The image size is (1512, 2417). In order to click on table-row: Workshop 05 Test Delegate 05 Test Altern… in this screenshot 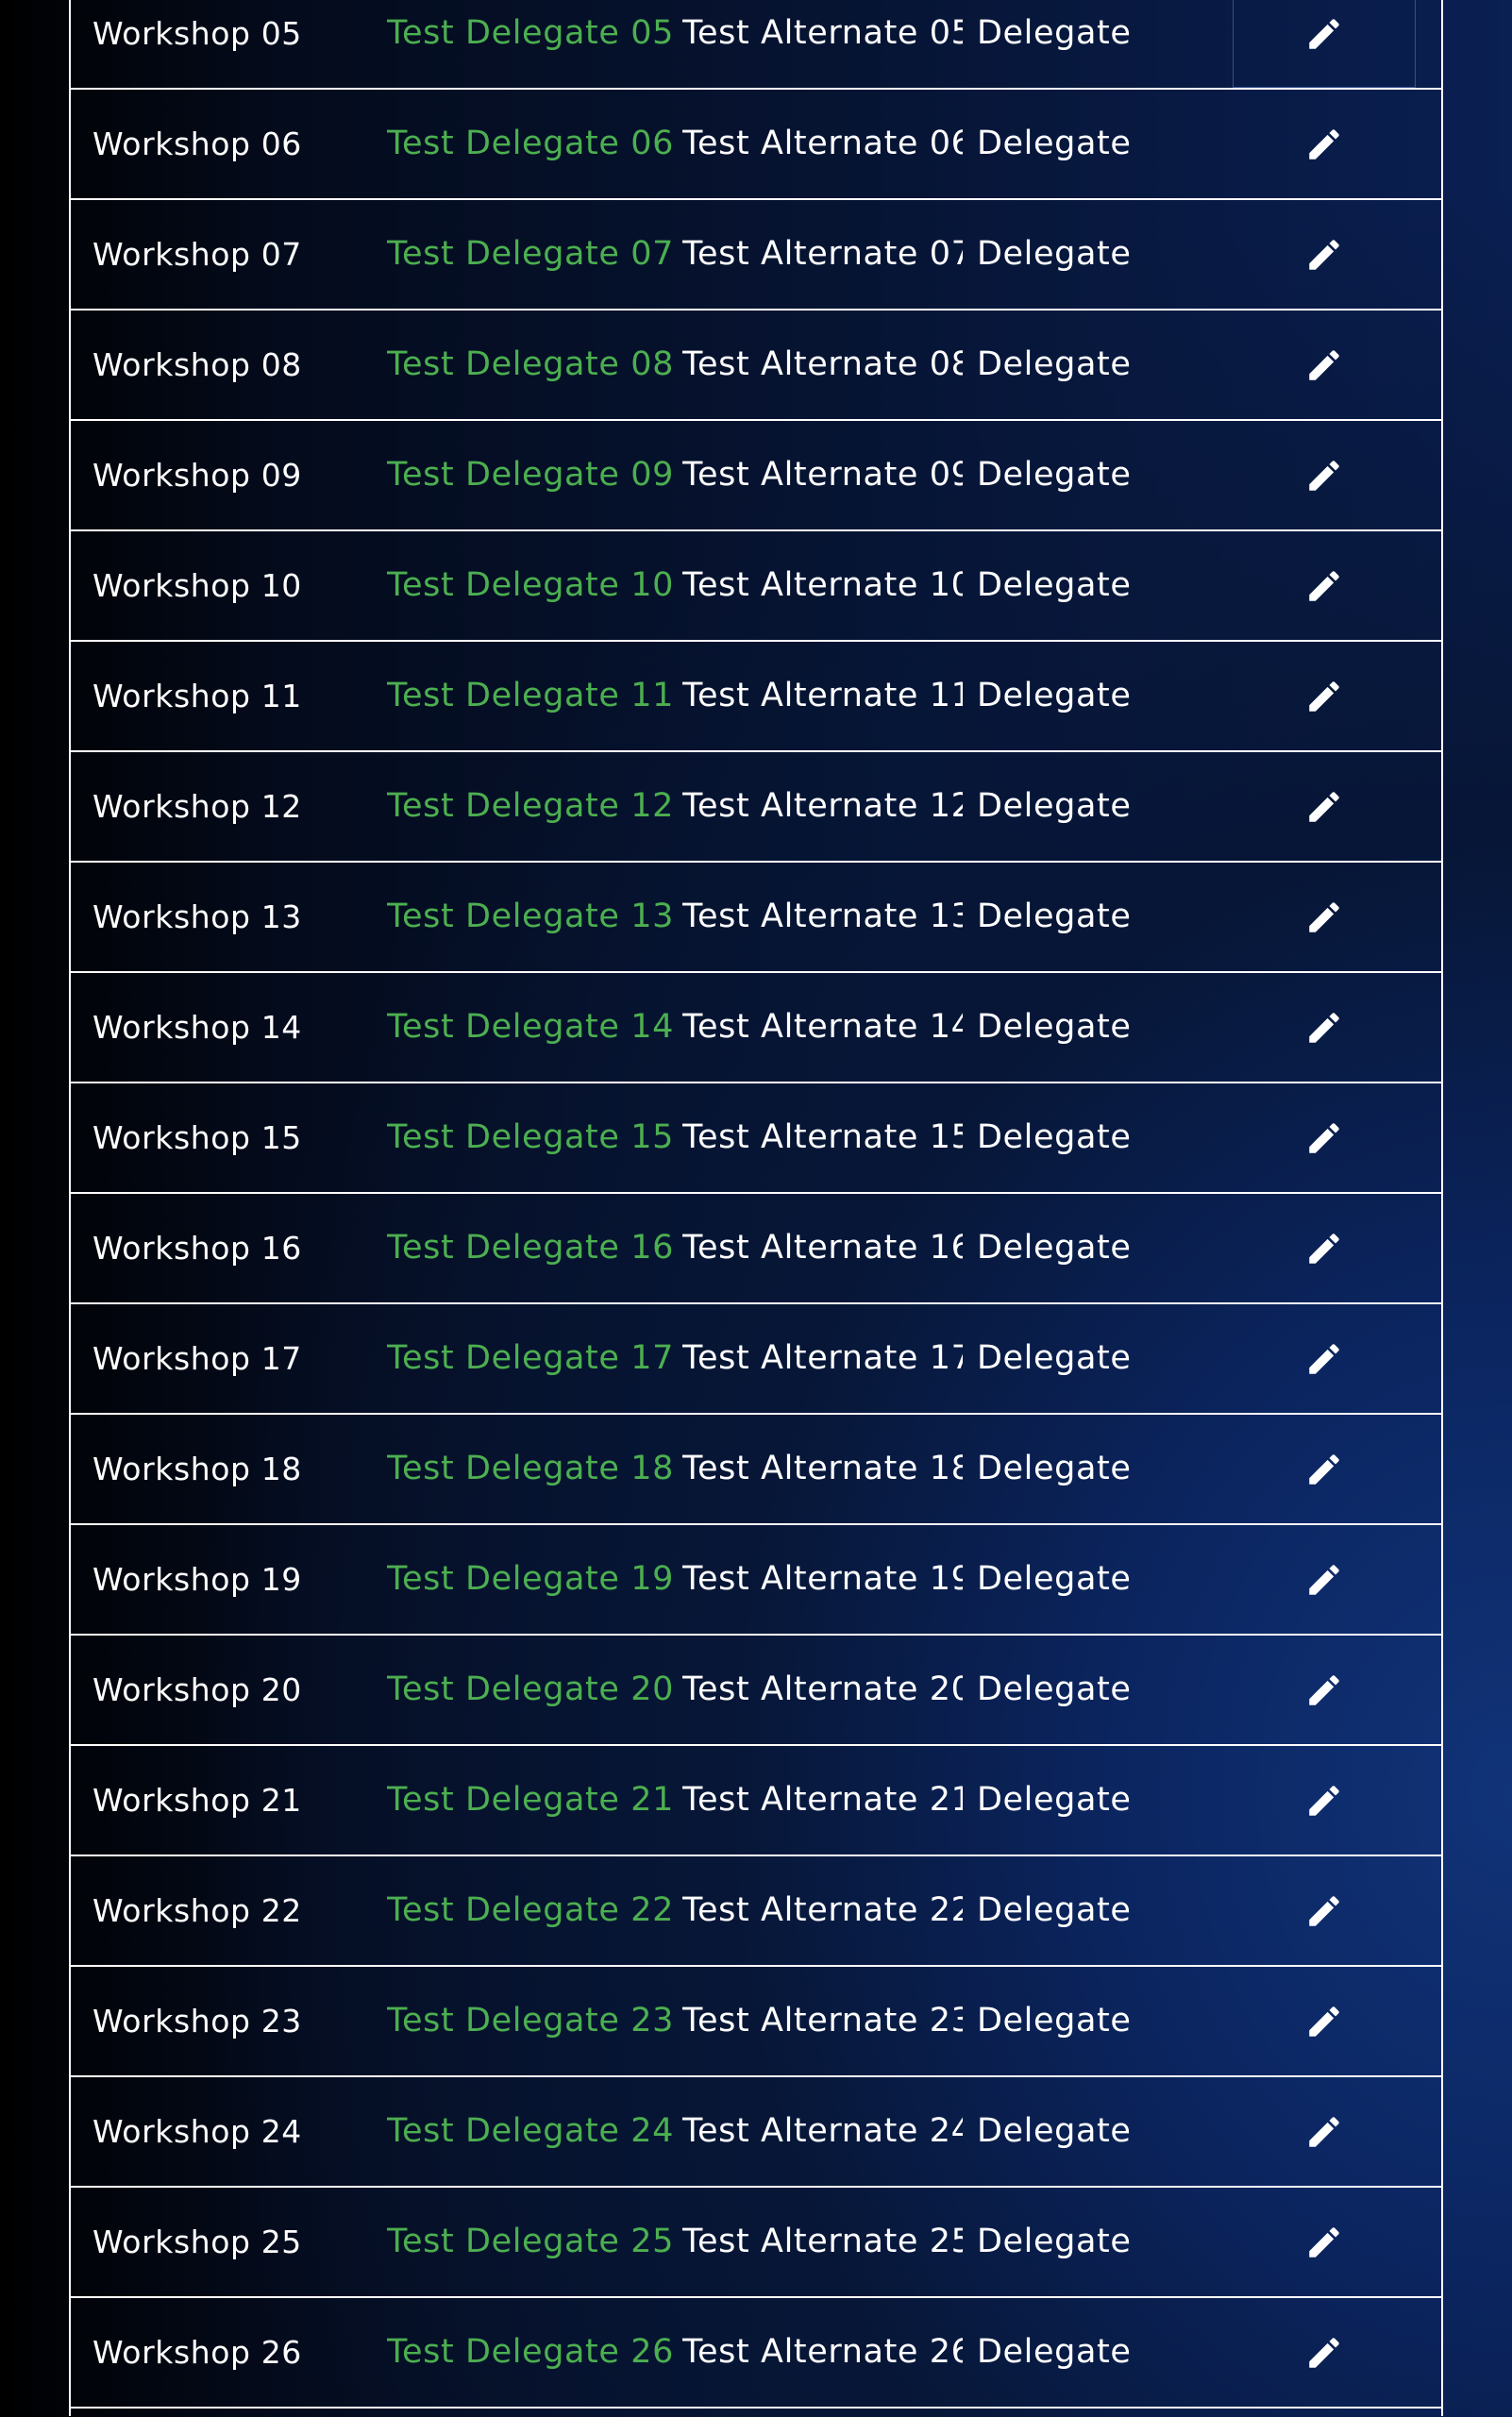, I will do `click(756, 44)`.